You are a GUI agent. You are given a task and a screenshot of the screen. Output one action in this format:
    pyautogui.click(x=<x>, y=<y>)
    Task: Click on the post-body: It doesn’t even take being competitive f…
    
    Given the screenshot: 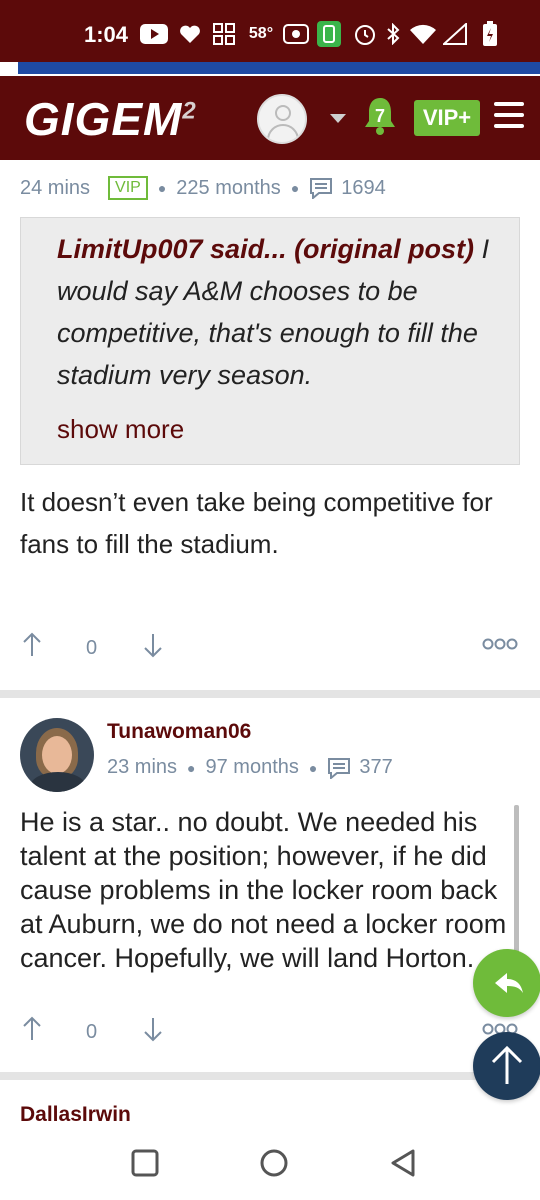 What is the action you would take?
    pyautogui.click(x=256, y=523)
    